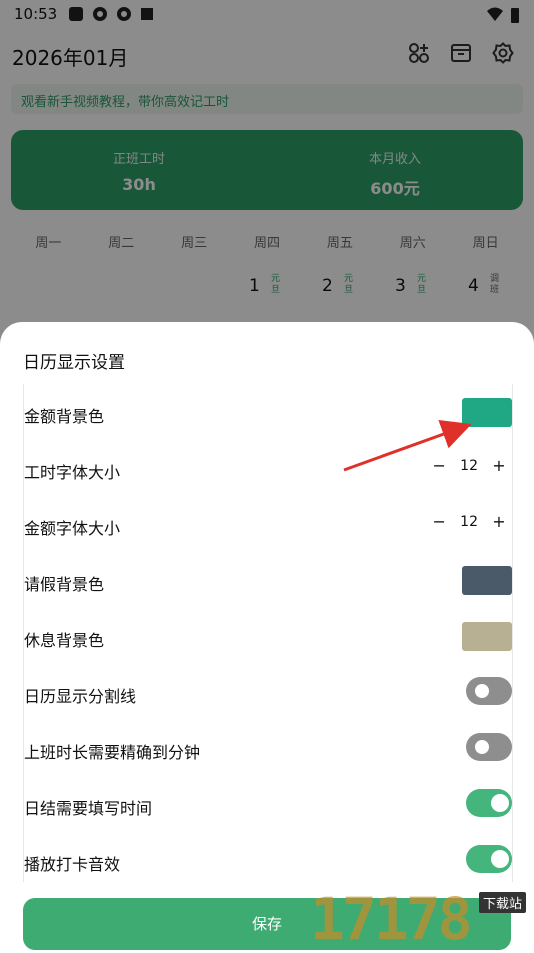 The height and width of the screenshot is (953, 534). Describe the element at coordinates (74, 363) in the screenshot. I see `sheet-title: 日历显示设置` at that location.